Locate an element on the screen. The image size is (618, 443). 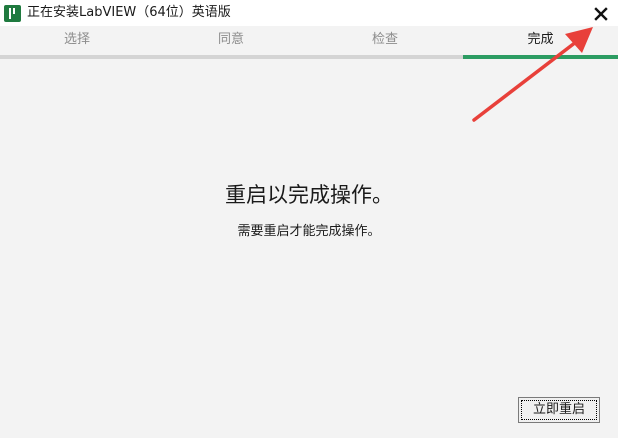
annotation-arrow is located at coordinates (532, 74).